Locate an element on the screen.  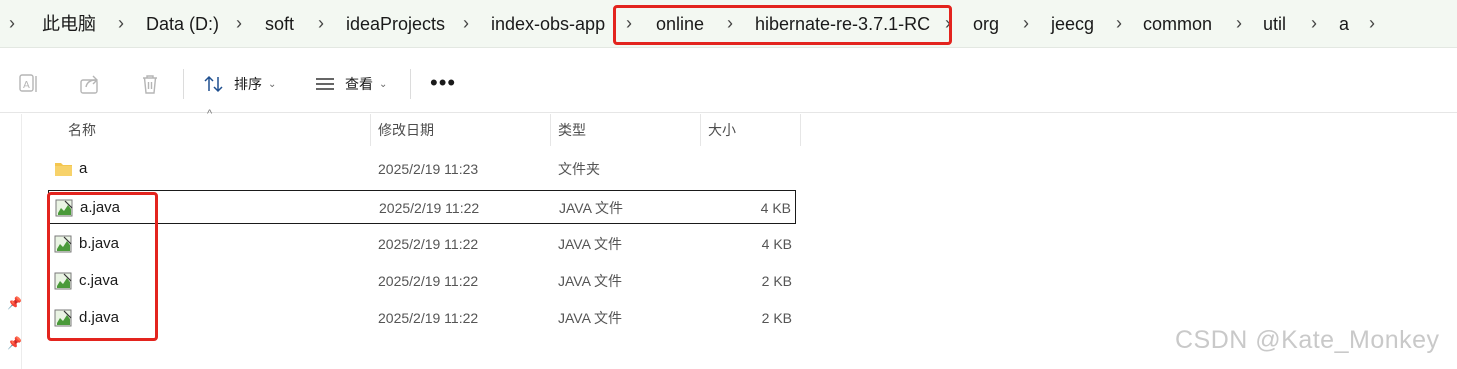
breadcrumb-item-jeecg: jeecg is located at coordinates (1072, 24).